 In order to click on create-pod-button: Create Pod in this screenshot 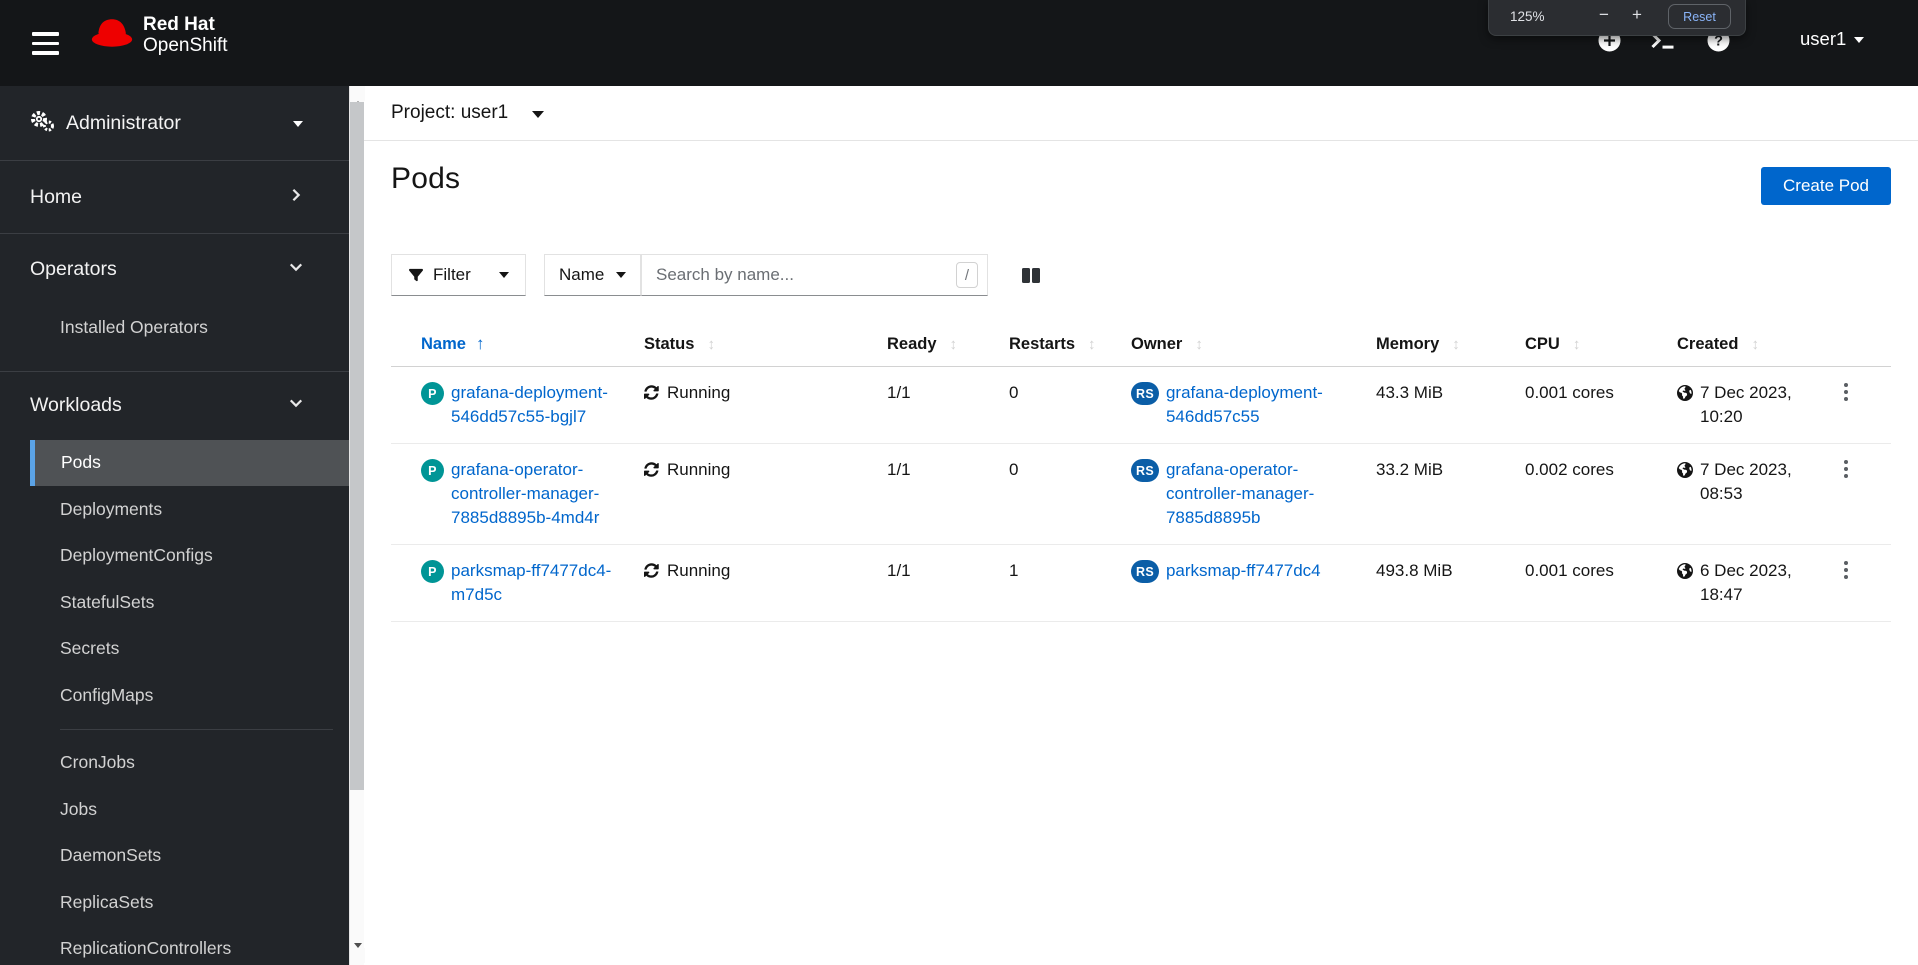, I will do `click(1826, 186)`.